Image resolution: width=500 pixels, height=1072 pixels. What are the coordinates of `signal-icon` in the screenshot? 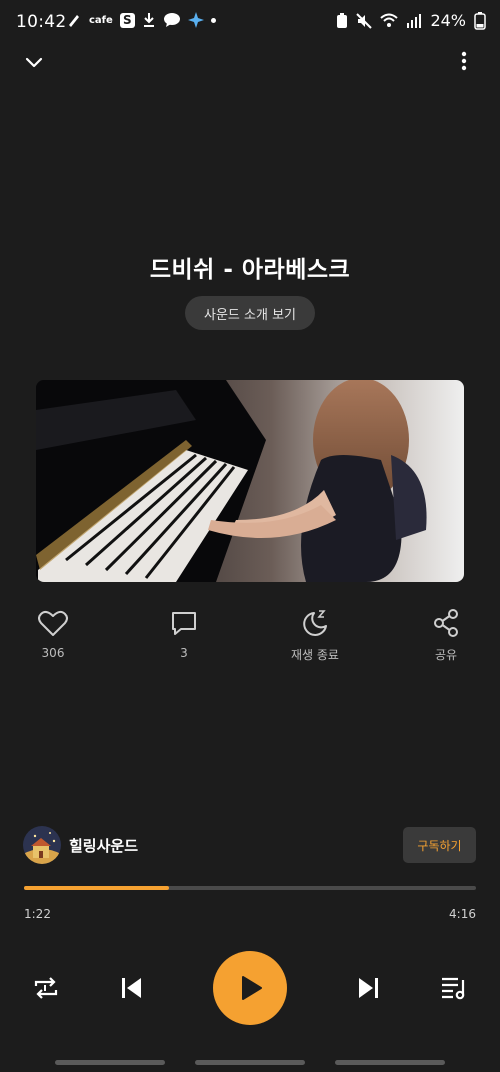 It's located at (414, 21).